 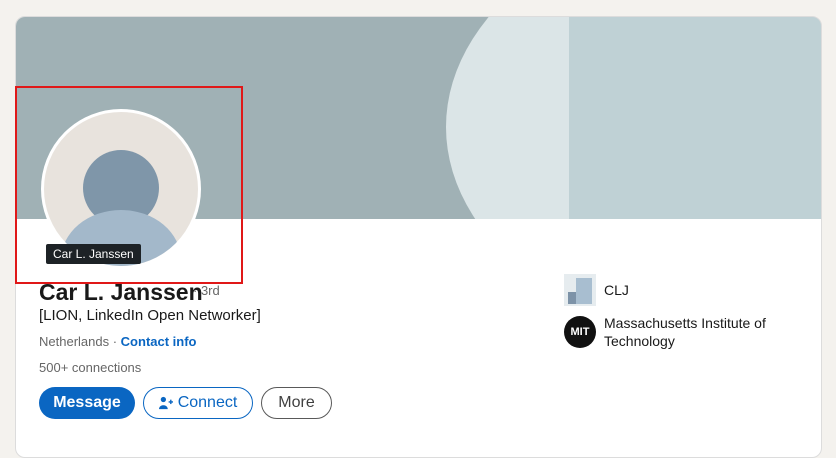 What do you see at coordinates (296, 403) in the screenshot?
I see `more-button: More` at bounding box center [296, 403].